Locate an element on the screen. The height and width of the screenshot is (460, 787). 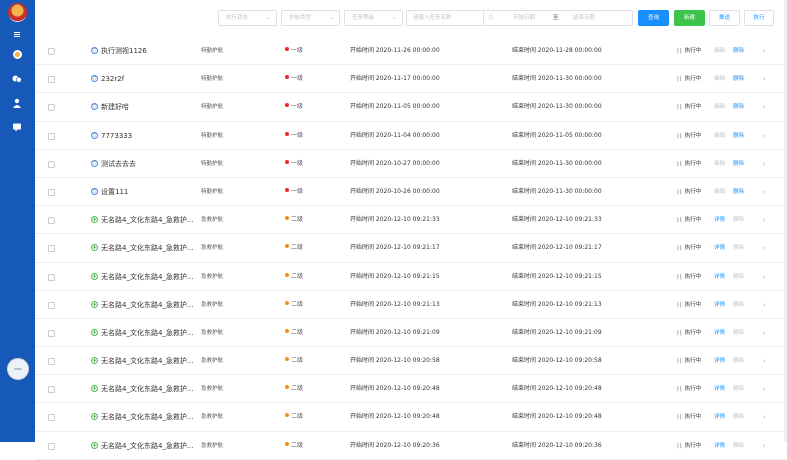
chat-icon is located at coordinates (17, 79).